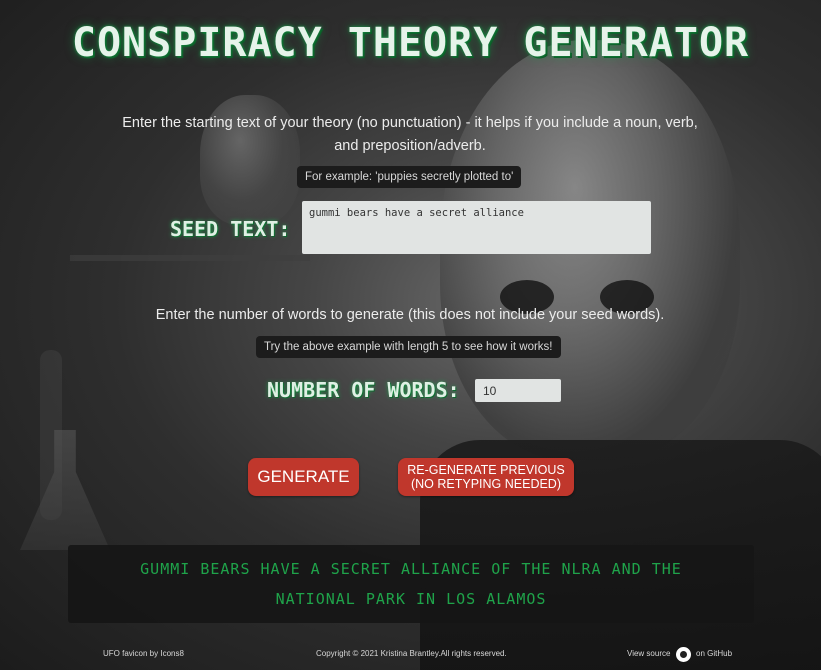 The height and width of the screenshot is (670, 821). I want to click on view-source-link: View source, so click(648, 653).